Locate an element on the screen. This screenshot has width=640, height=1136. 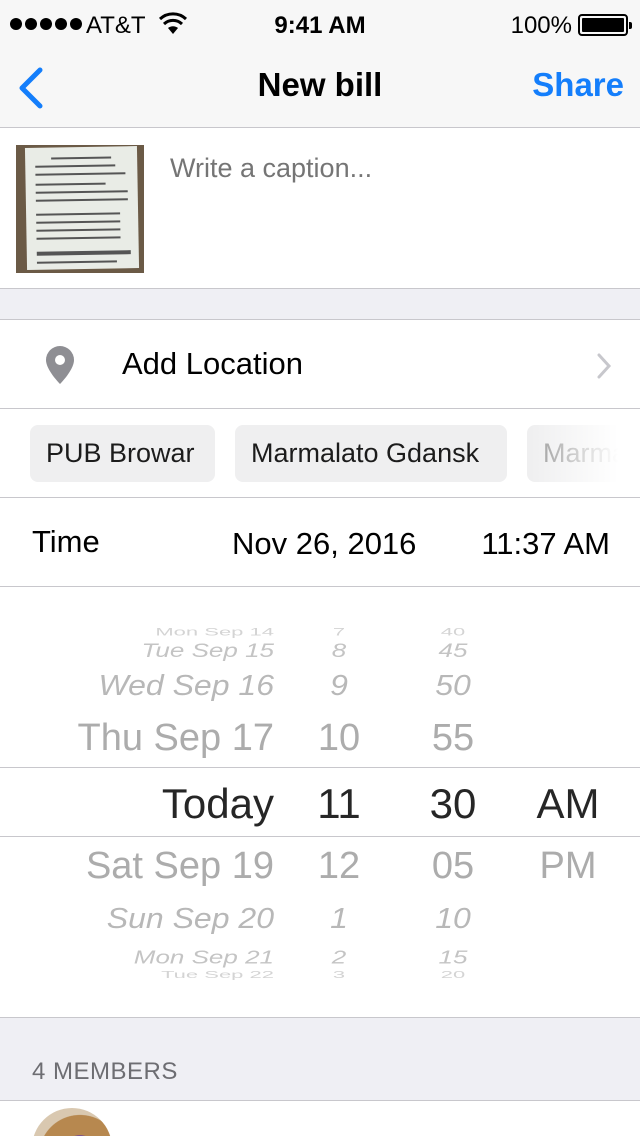
picker-minute-selected: 30 is located at coordinates (453, 804).